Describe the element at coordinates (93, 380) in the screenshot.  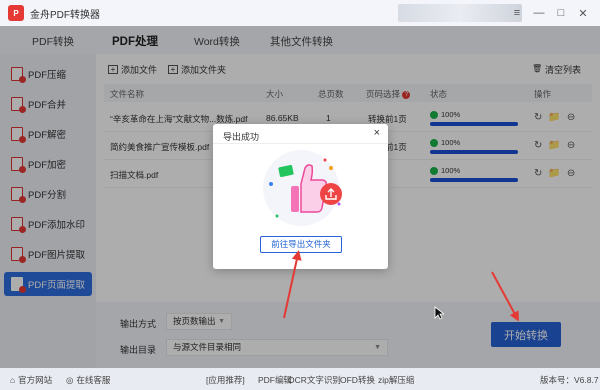
I see `support-label: 在线客服` at that location.